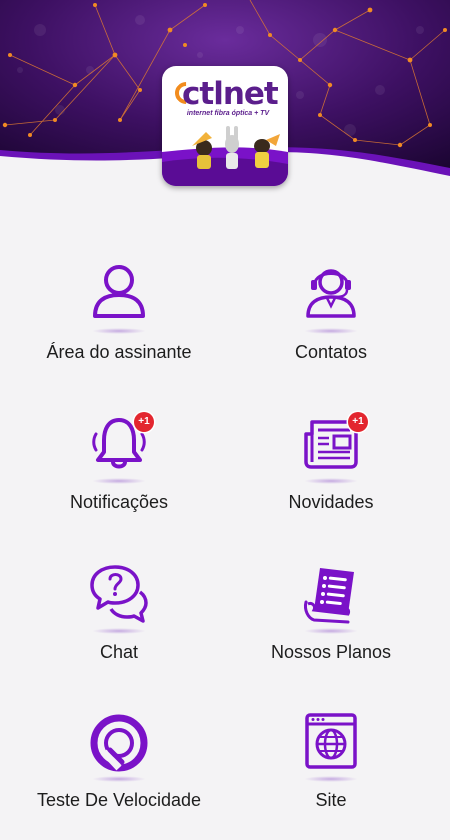  I want to click on menu-item-label: Site, so click(331, 800).